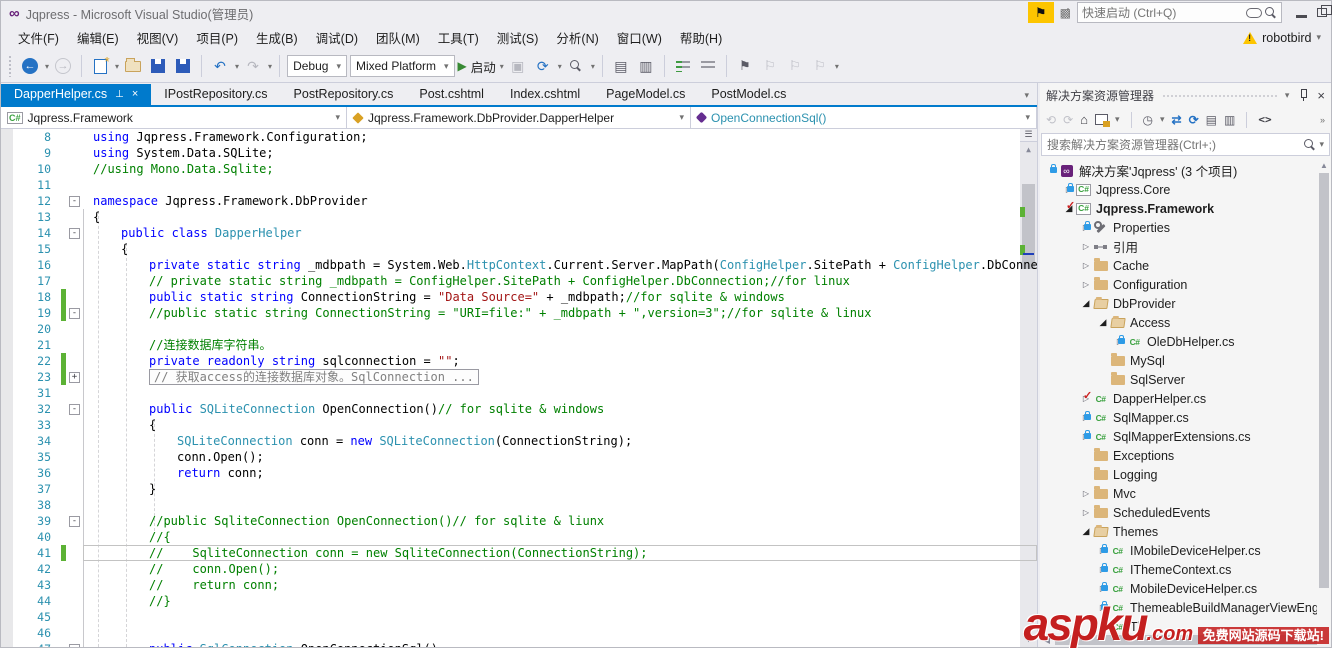 The width and height of the screenshot is (1332, 648). I want to click on code-line-38: 38, so click(519, 505).